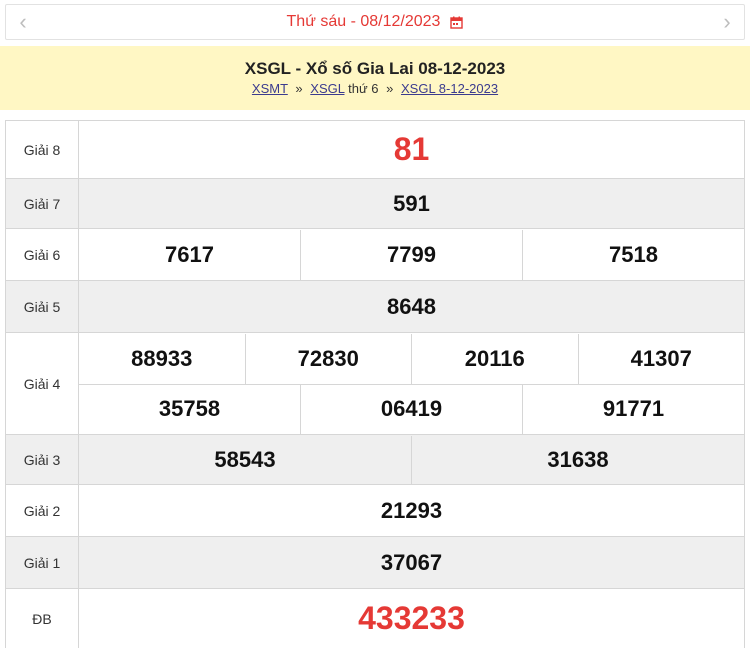  I want to click on prize-row-g5: Giải 5 8648, so click(375, 306).